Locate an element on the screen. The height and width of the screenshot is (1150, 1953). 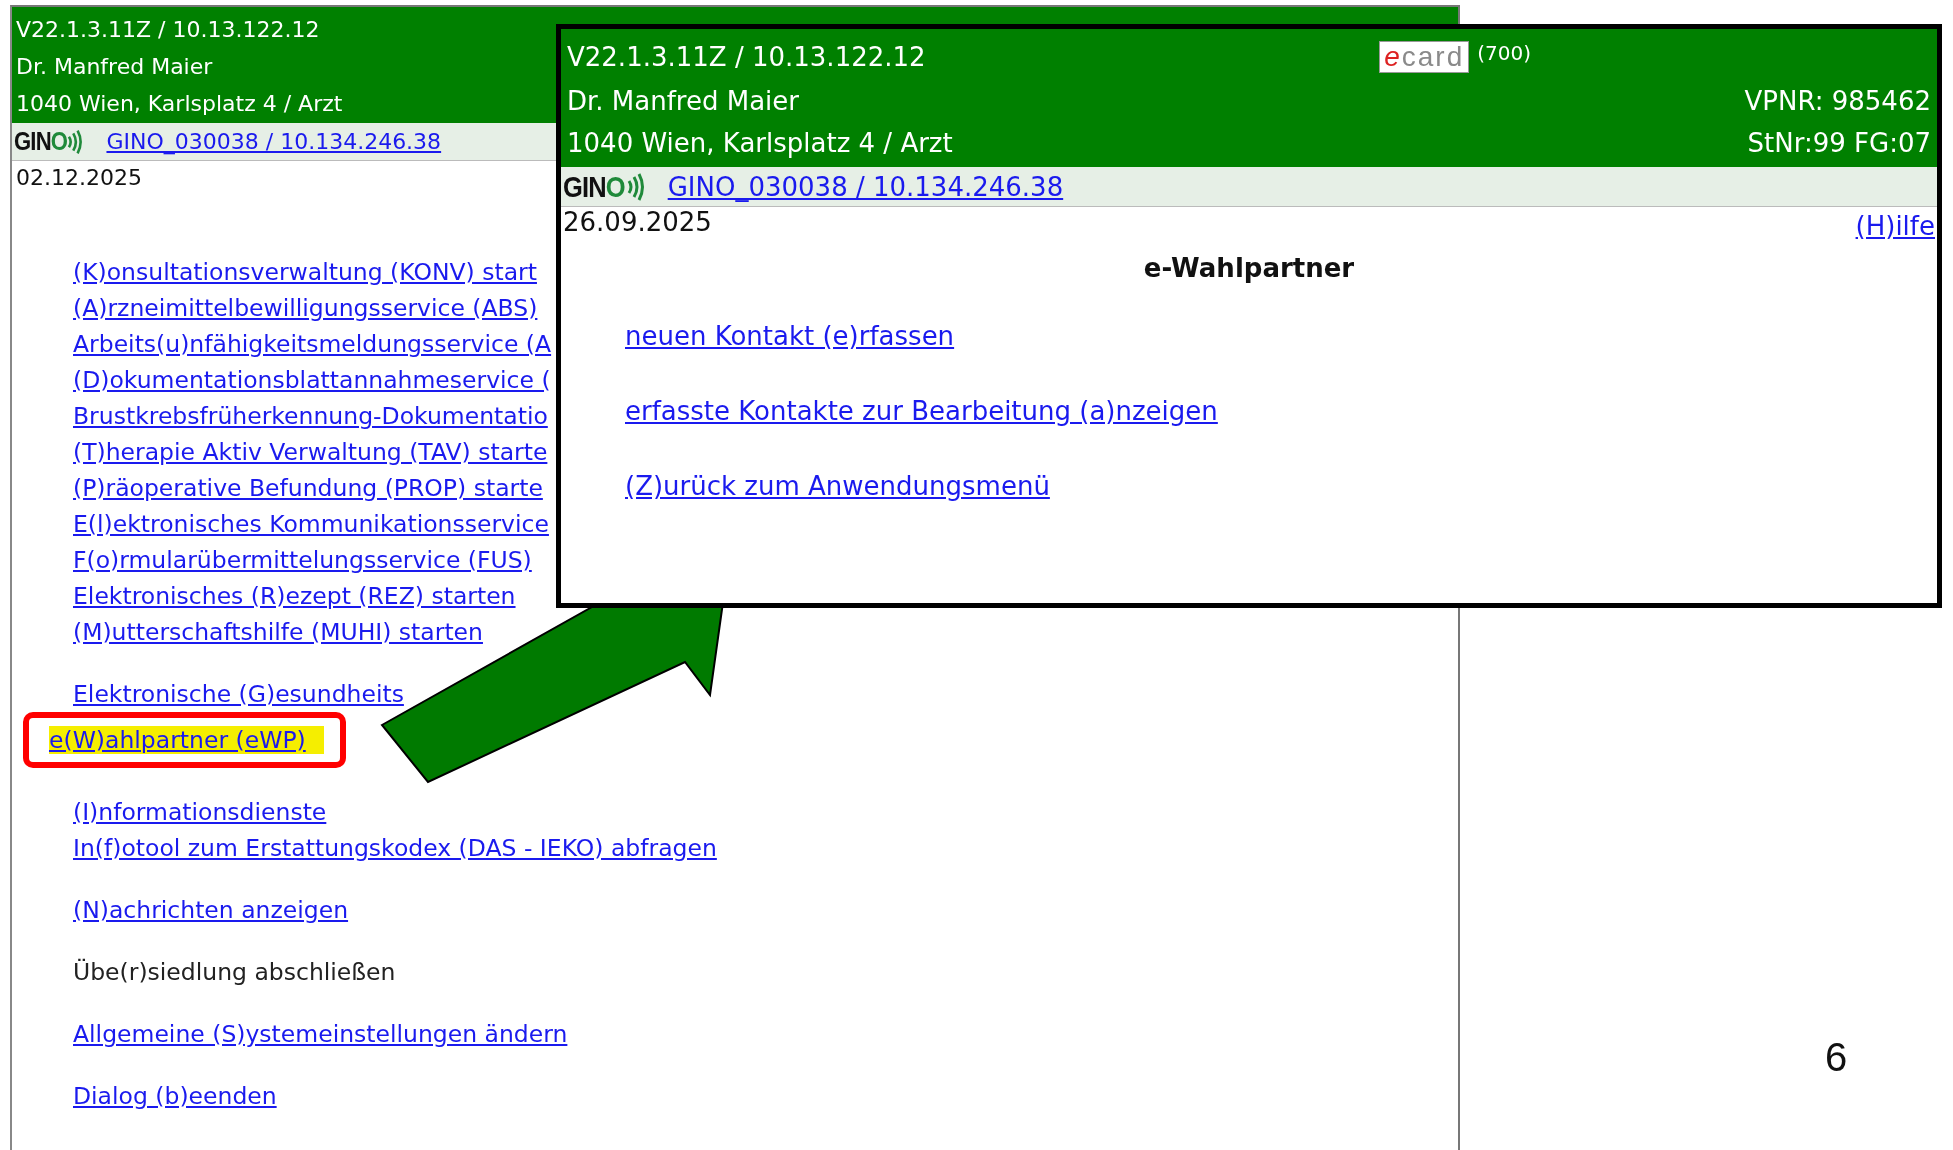
menu-link: (Z)urück zum Anwendungsmenü is located at coordinates (837, 486).